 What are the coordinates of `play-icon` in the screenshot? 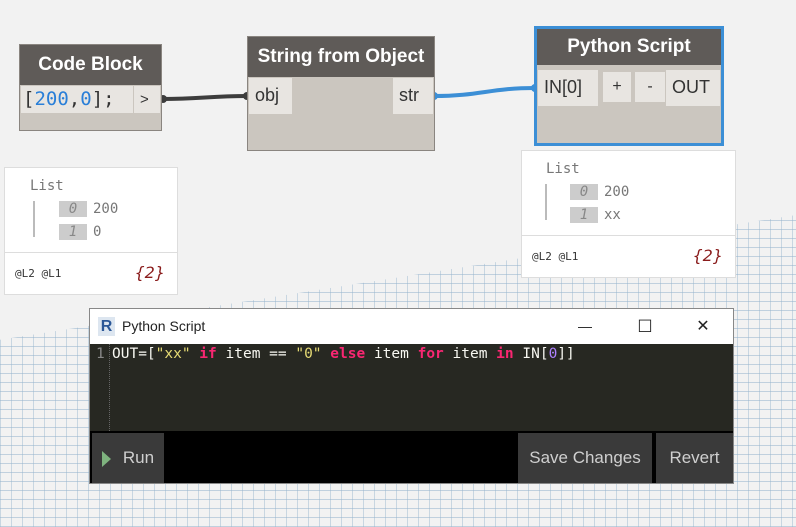 It's located at (106, 458).